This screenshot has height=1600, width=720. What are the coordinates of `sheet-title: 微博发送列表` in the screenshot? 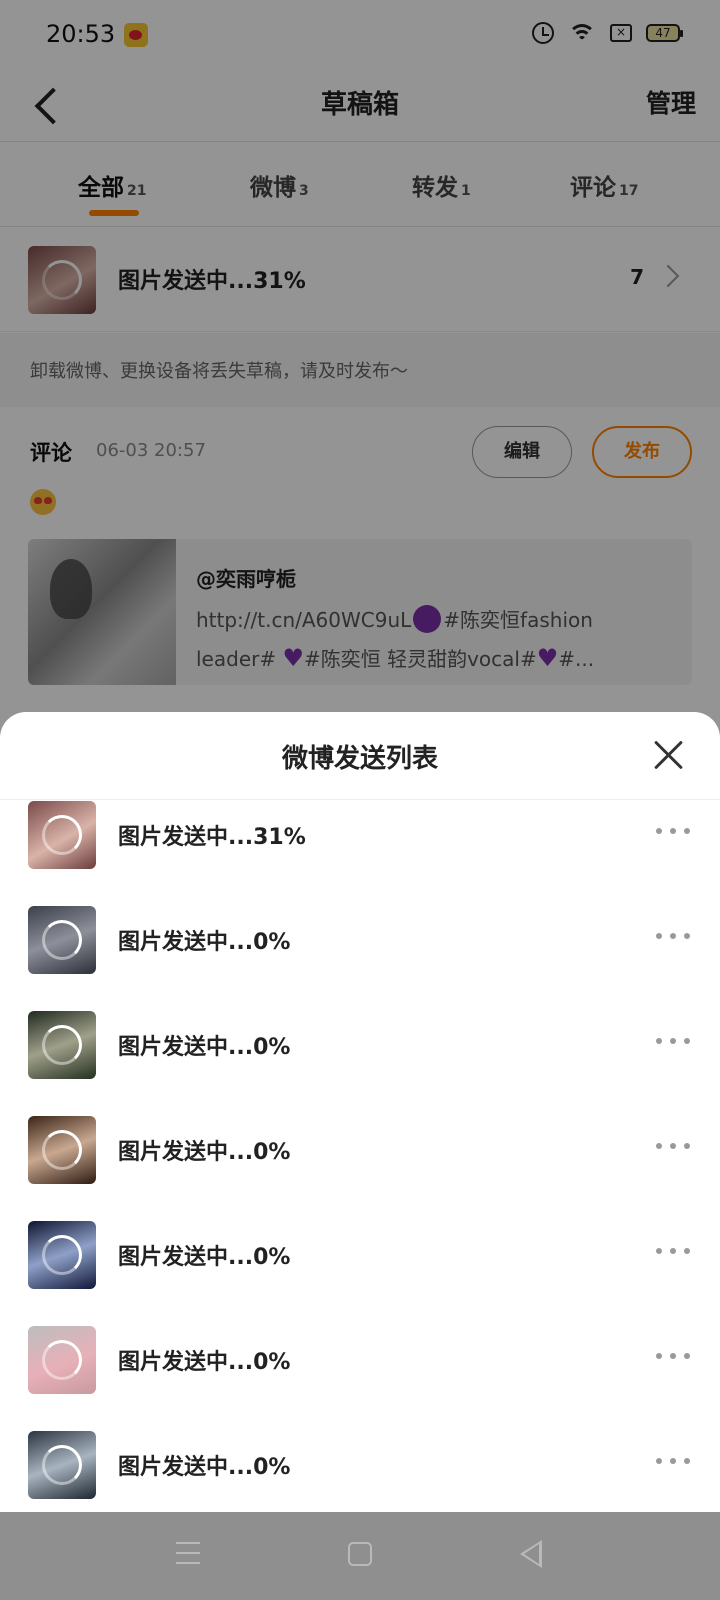 It's located at (359, 759).